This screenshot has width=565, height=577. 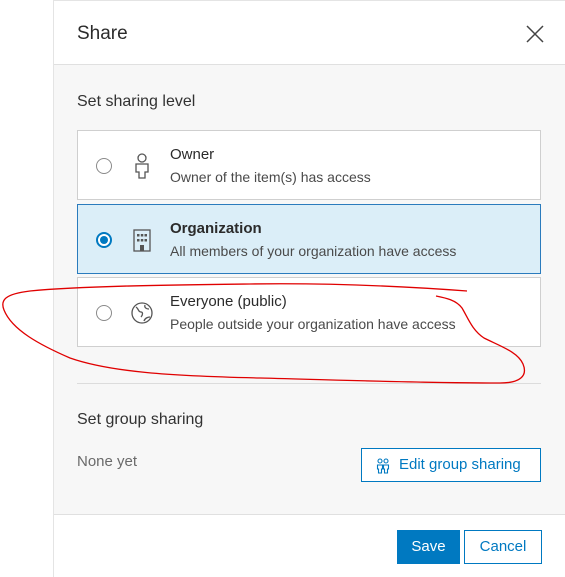 I want to click on dialog-header: Share, so click(x=309, y=33).